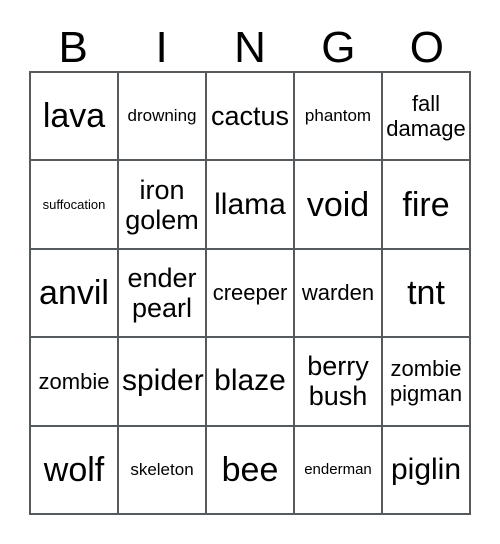 The width and height of the screenshot is (500, 544). I want to click on bingo-cell-r2c1: suffocation, so click(75, 205).